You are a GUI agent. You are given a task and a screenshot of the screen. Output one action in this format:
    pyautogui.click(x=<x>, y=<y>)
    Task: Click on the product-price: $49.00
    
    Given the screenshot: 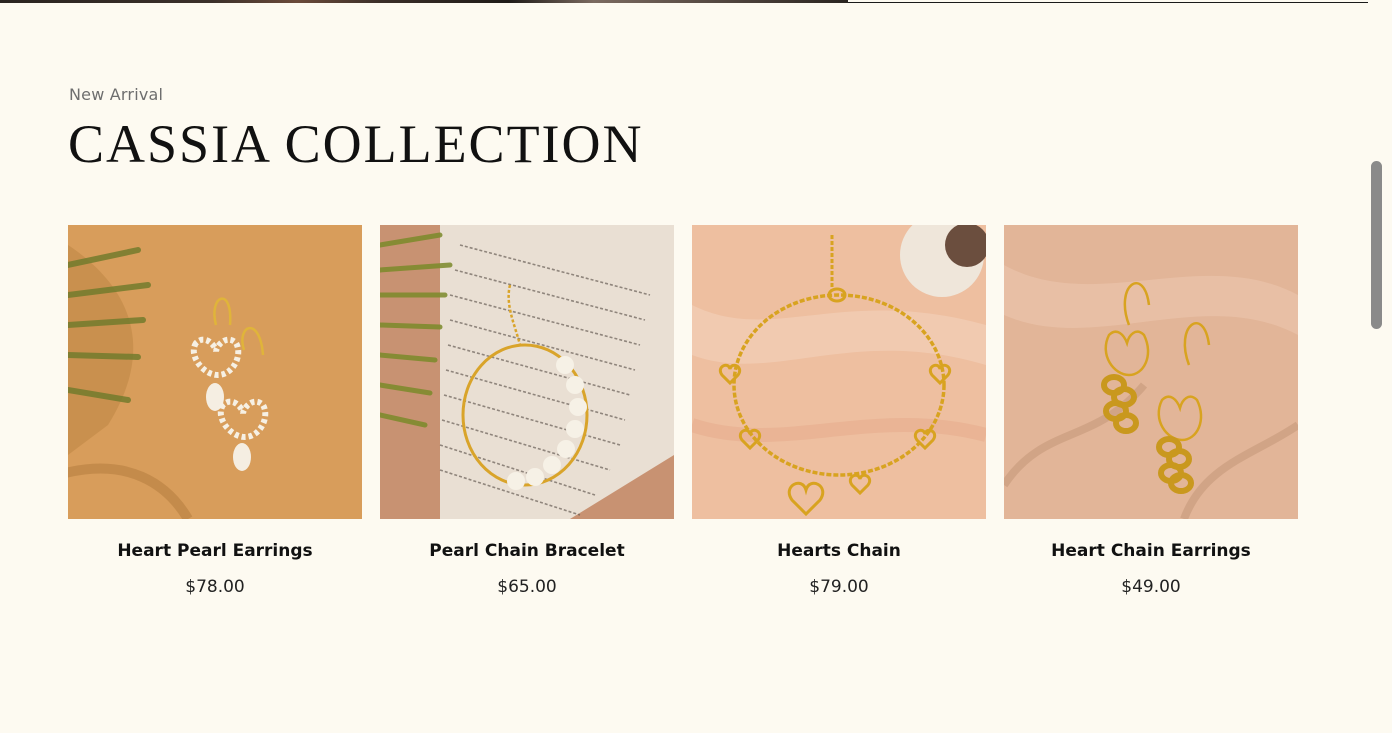 What is the action you would take?
    pyautogui.click(x=1151, y=587)
    